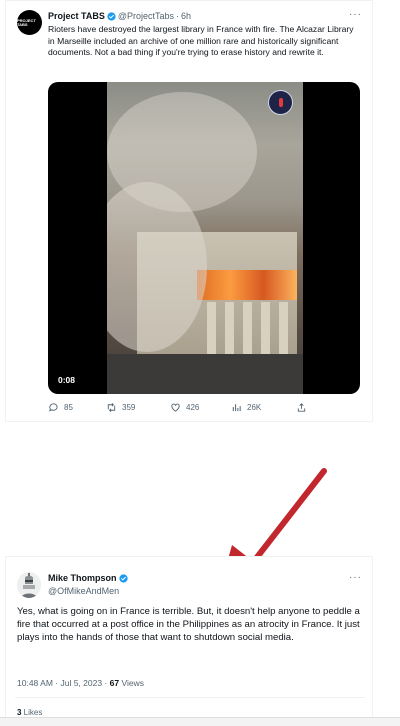 Image resolution: width=400 pixels, height=726 pixels. Describe the element at coordinates (83, 591) in the screenshot. I see `author-handle: @OfMikeAndMen` at that location.